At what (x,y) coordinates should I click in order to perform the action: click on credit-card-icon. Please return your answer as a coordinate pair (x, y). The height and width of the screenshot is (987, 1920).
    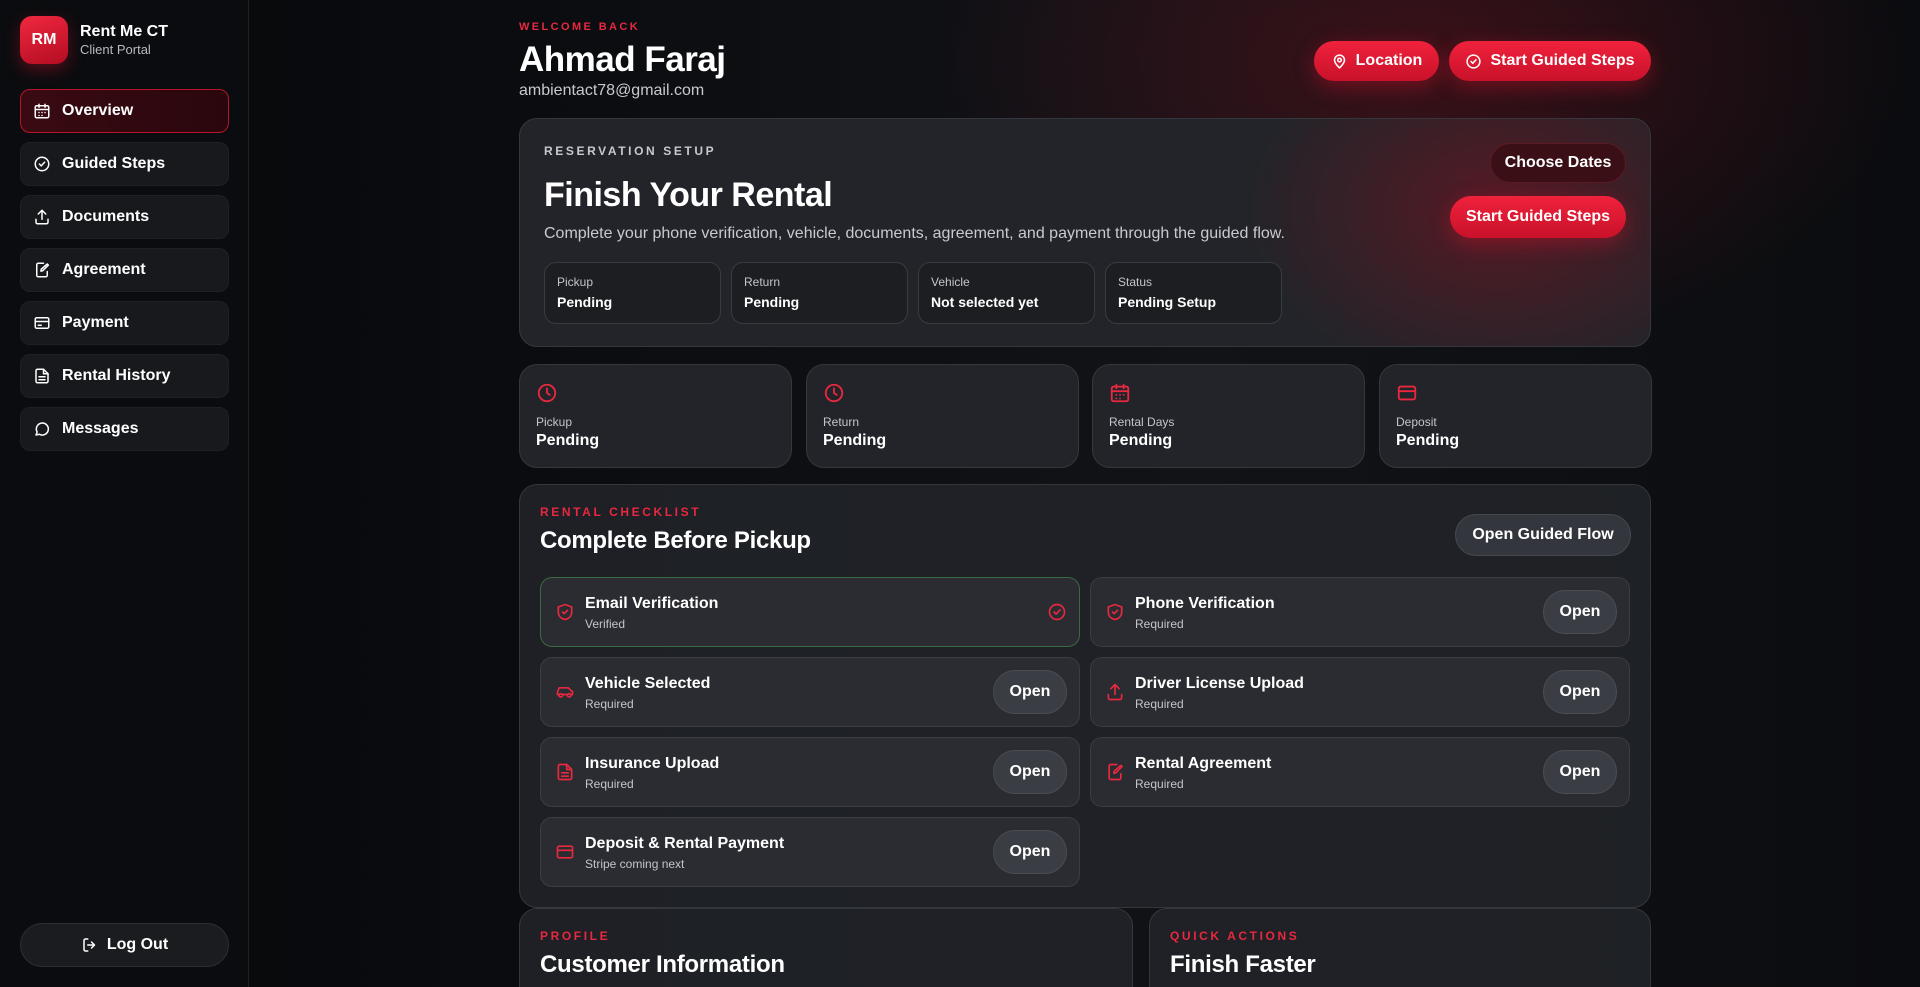
    Looking at the image, I should click on (1407, 393).